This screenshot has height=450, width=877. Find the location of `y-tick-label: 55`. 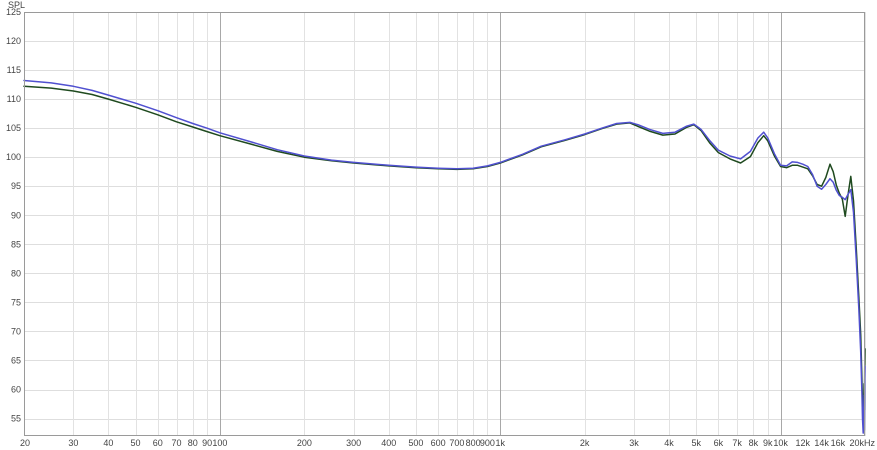

y-tick-label: 55 is located at coordinates (16, 419).